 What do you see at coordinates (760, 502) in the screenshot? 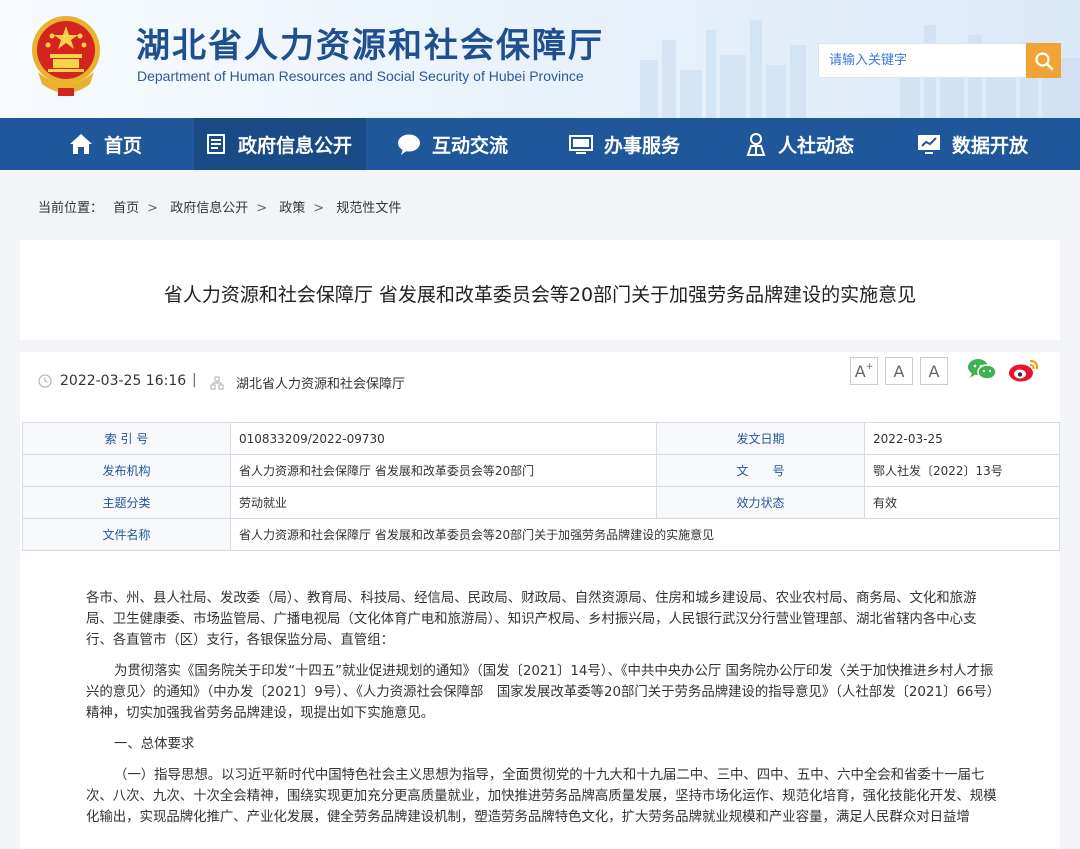
I see `status-label: 效力状态` at bounding box center [760, 502].